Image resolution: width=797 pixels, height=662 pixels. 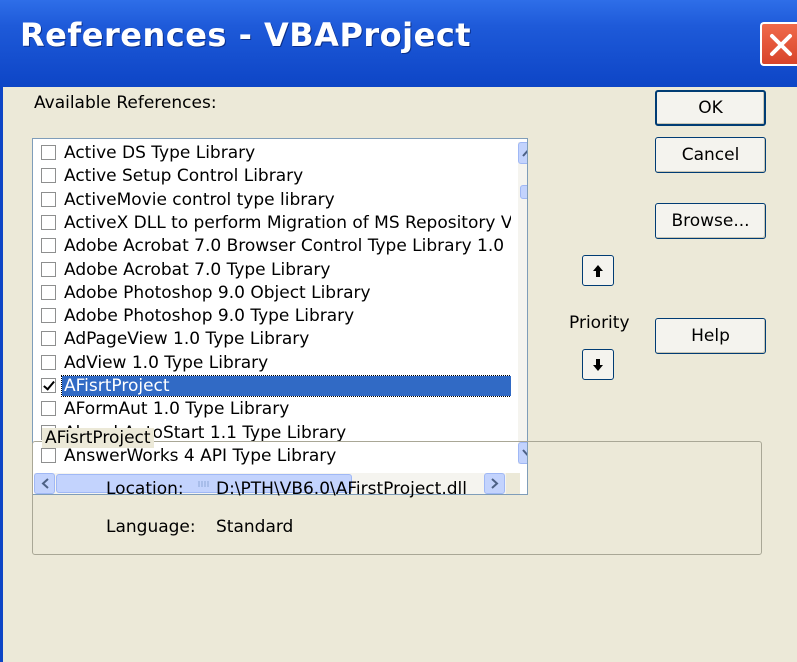 I want to click on reference-label: Active DS Type Library, so click(x=160, y=153).